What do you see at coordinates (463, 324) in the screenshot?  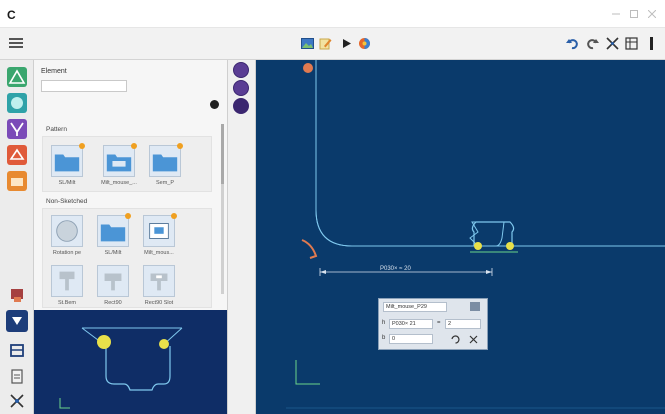 I see `height-result-field: 2` at bounding box center [463, 324].